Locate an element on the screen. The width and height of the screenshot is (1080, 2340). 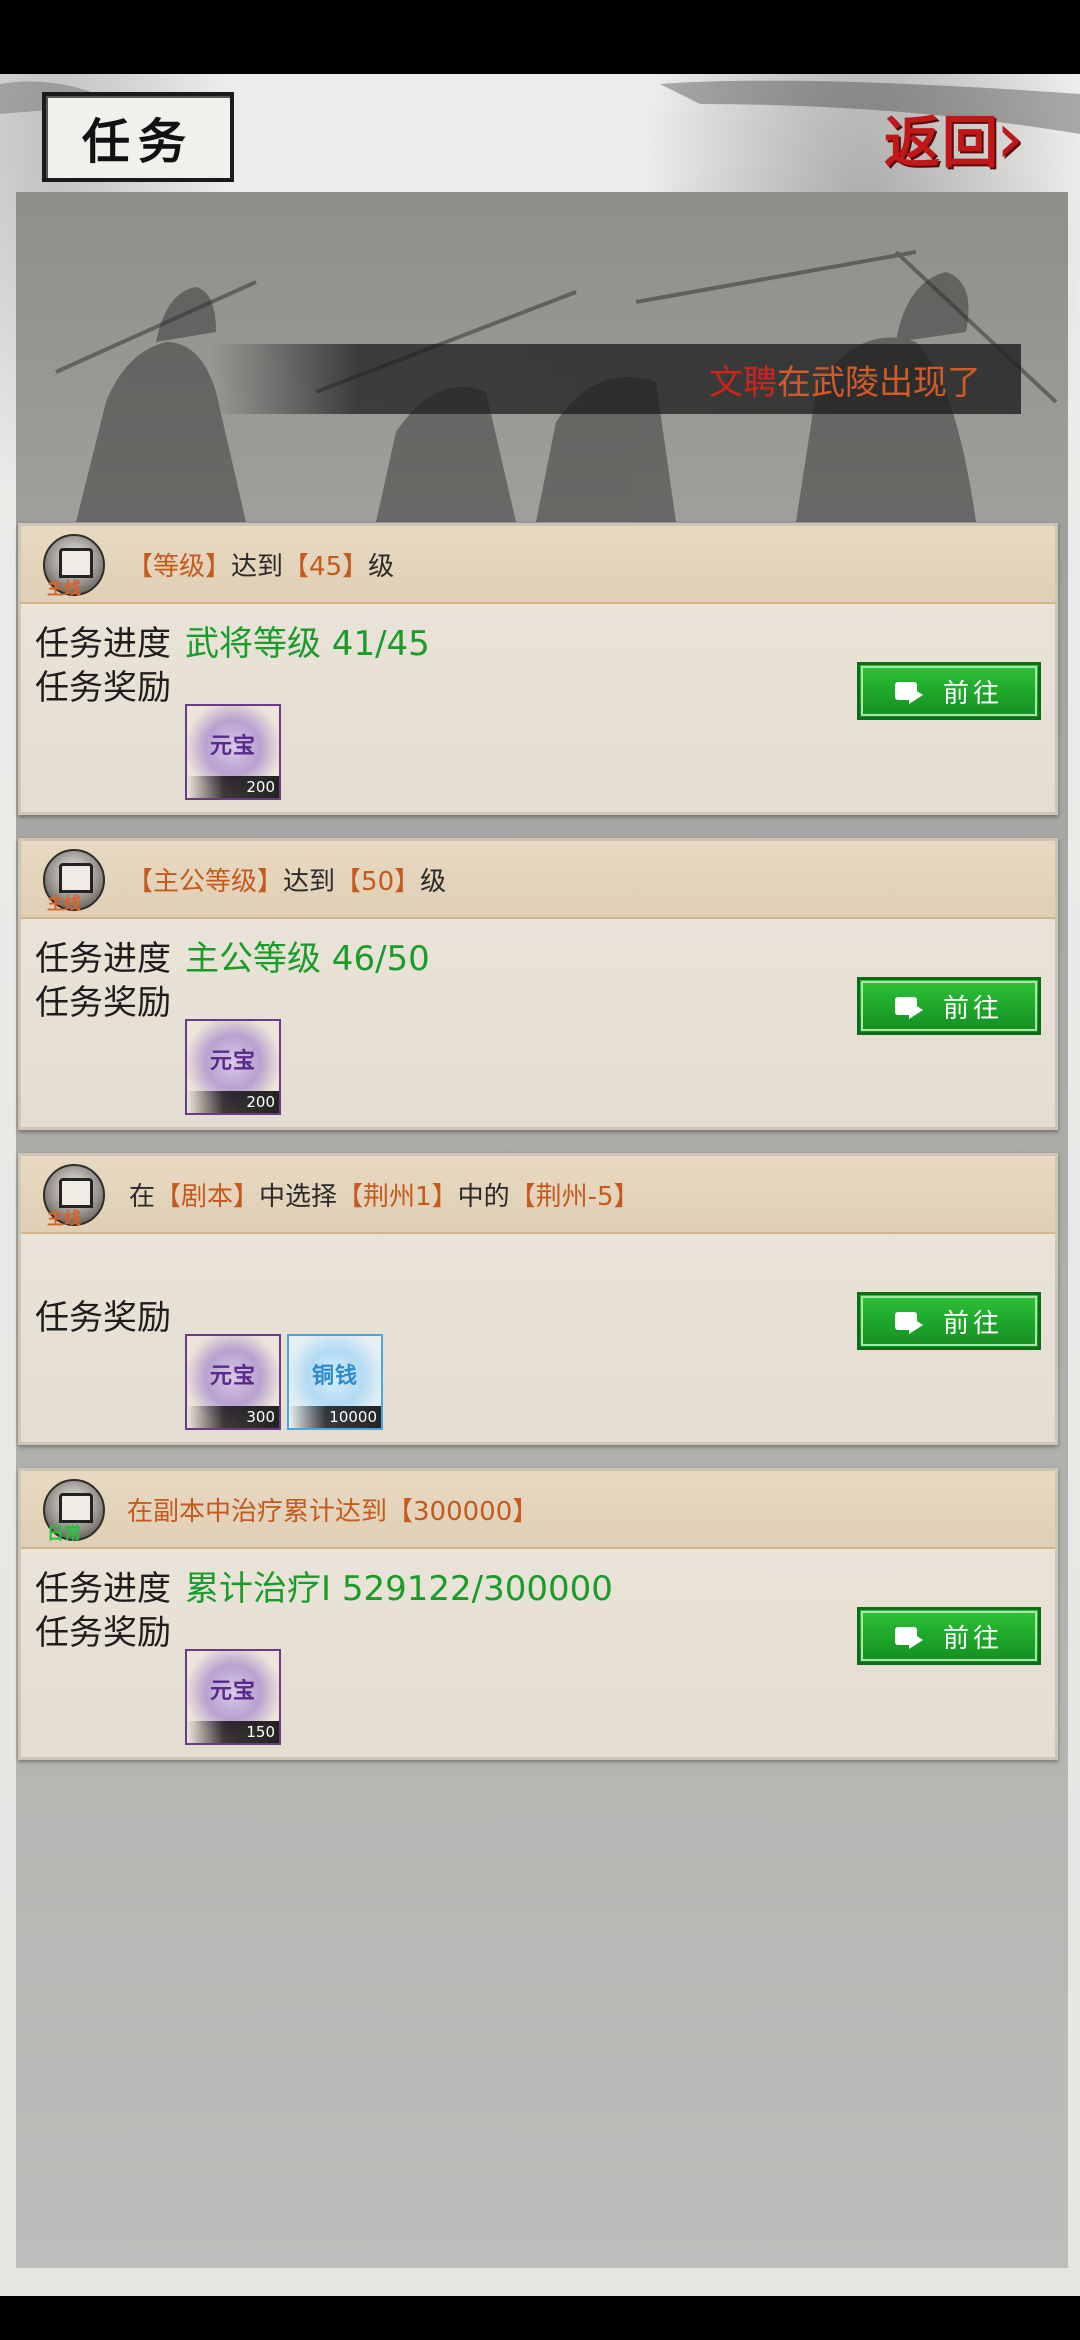
reward-list: 元宝 150 is located at coordinates (233, 1697).